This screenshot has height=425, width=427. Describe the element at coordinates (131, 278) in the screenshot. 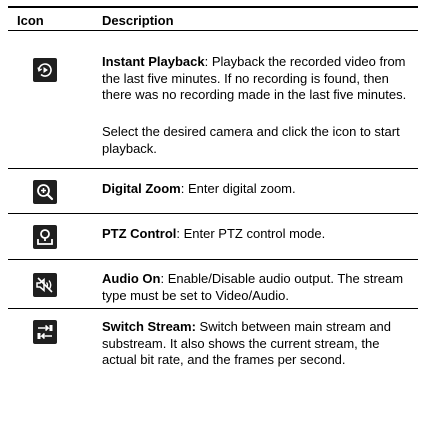

I see `row-title: Audio On` at that location.